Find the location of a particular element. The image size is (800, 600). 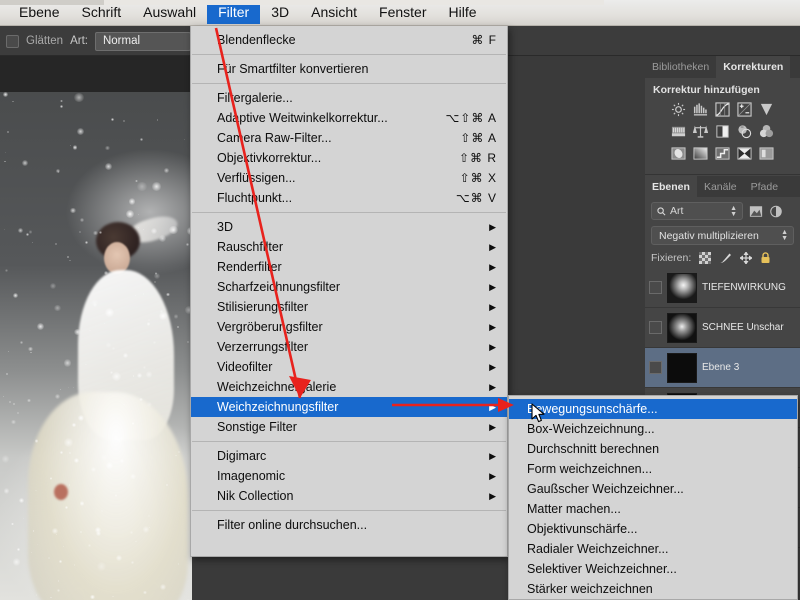

tab-ebenen: Ebenen is located at coordinates (671, 186).